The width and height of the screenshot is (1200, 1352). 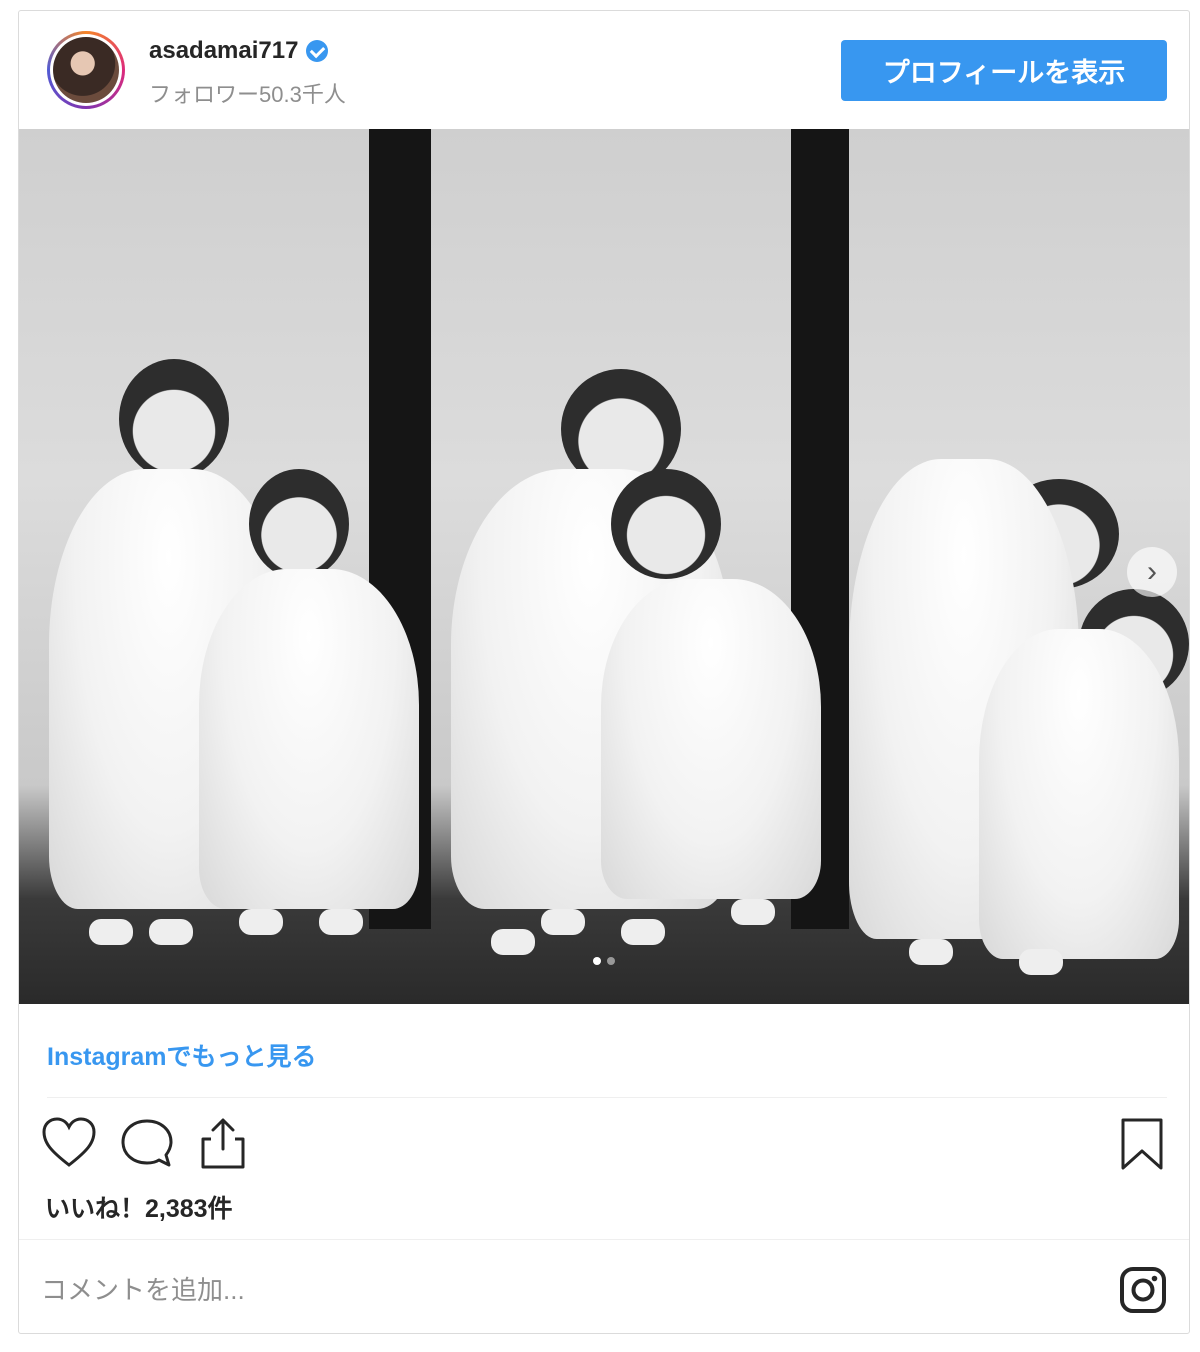 I want to click on username: asadamai717, so click(x=223, y=51).